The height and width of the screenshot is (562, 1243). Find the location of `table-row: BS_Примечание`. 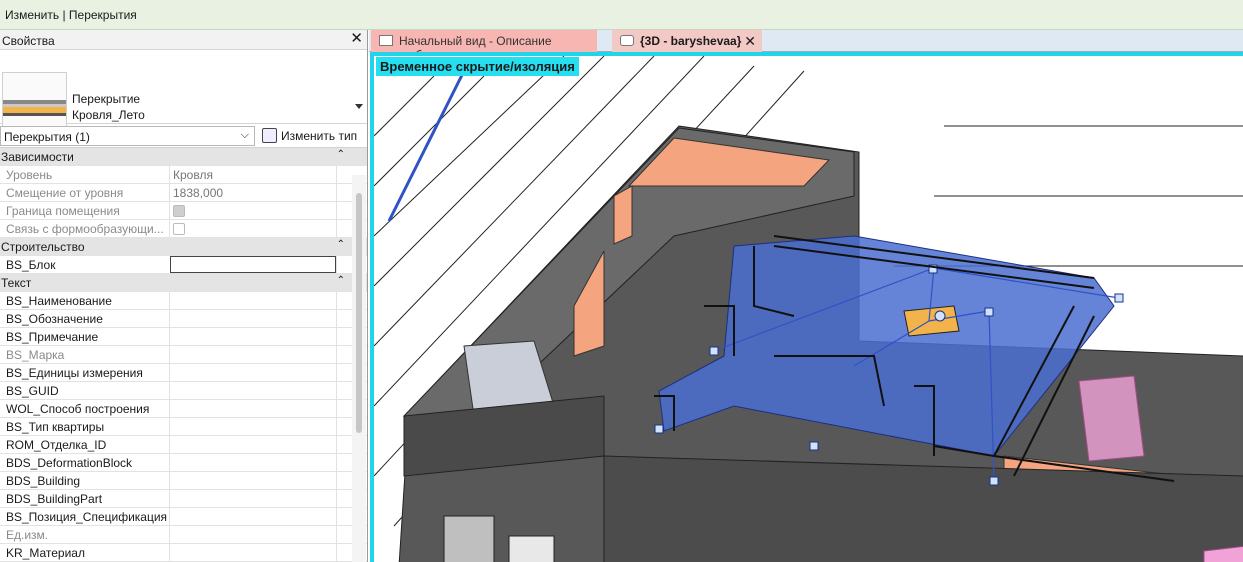

table-row: BS_Примечание is located at coordinates (183, 337).